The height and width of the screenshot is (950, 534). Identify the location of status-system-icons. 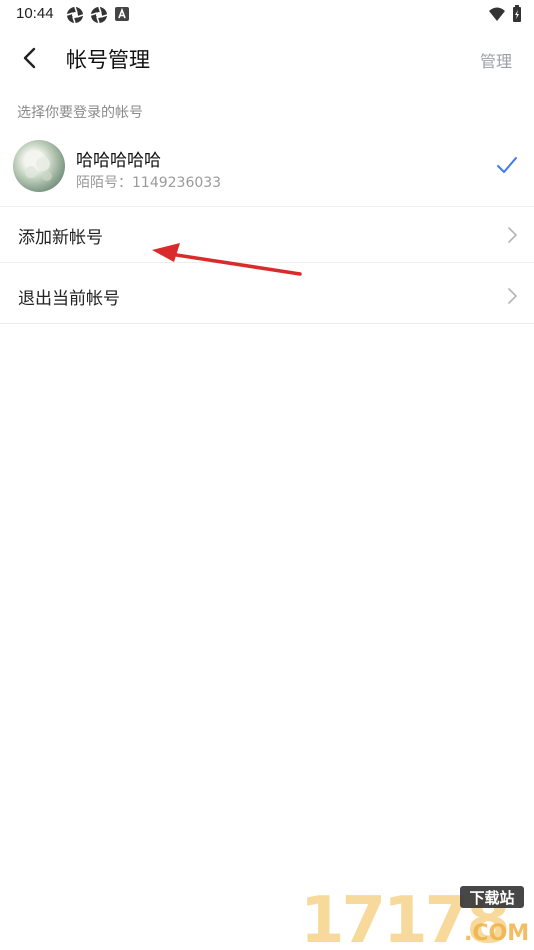
(505, 14).